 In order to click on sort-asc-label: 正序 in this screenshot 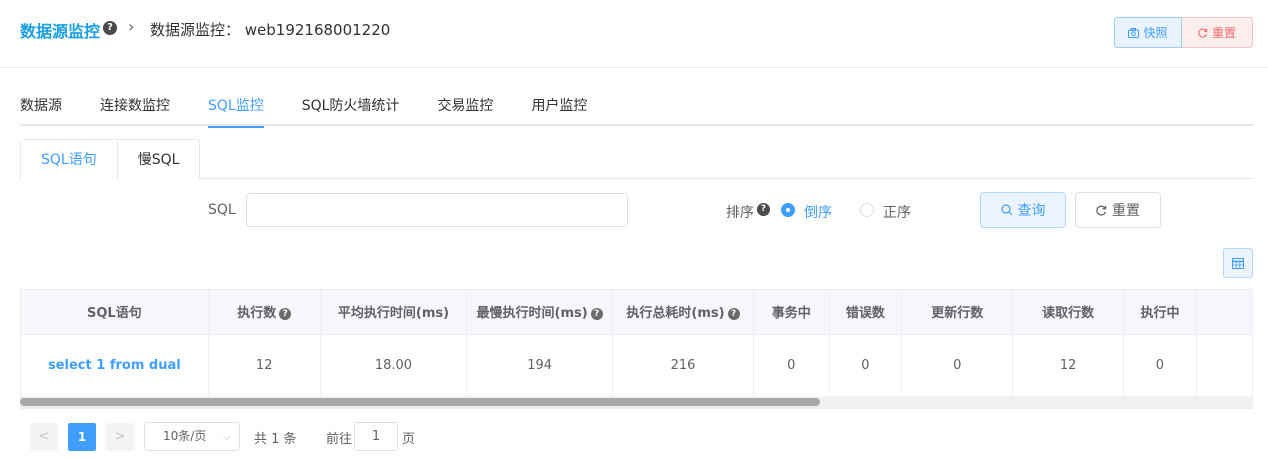, I will do `click(897, 212)`.